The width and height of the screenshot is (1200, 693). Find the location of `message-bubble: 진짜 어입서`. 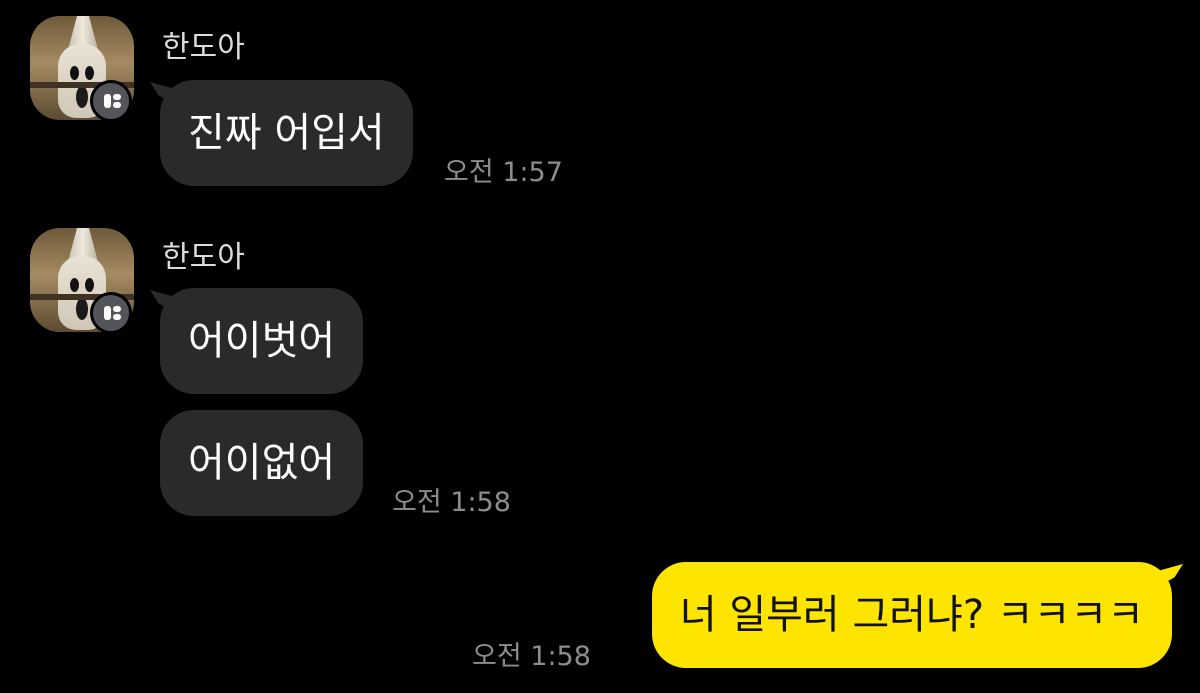

message-bubble: 진짜 어입서 is located at coordinates (286, 133).